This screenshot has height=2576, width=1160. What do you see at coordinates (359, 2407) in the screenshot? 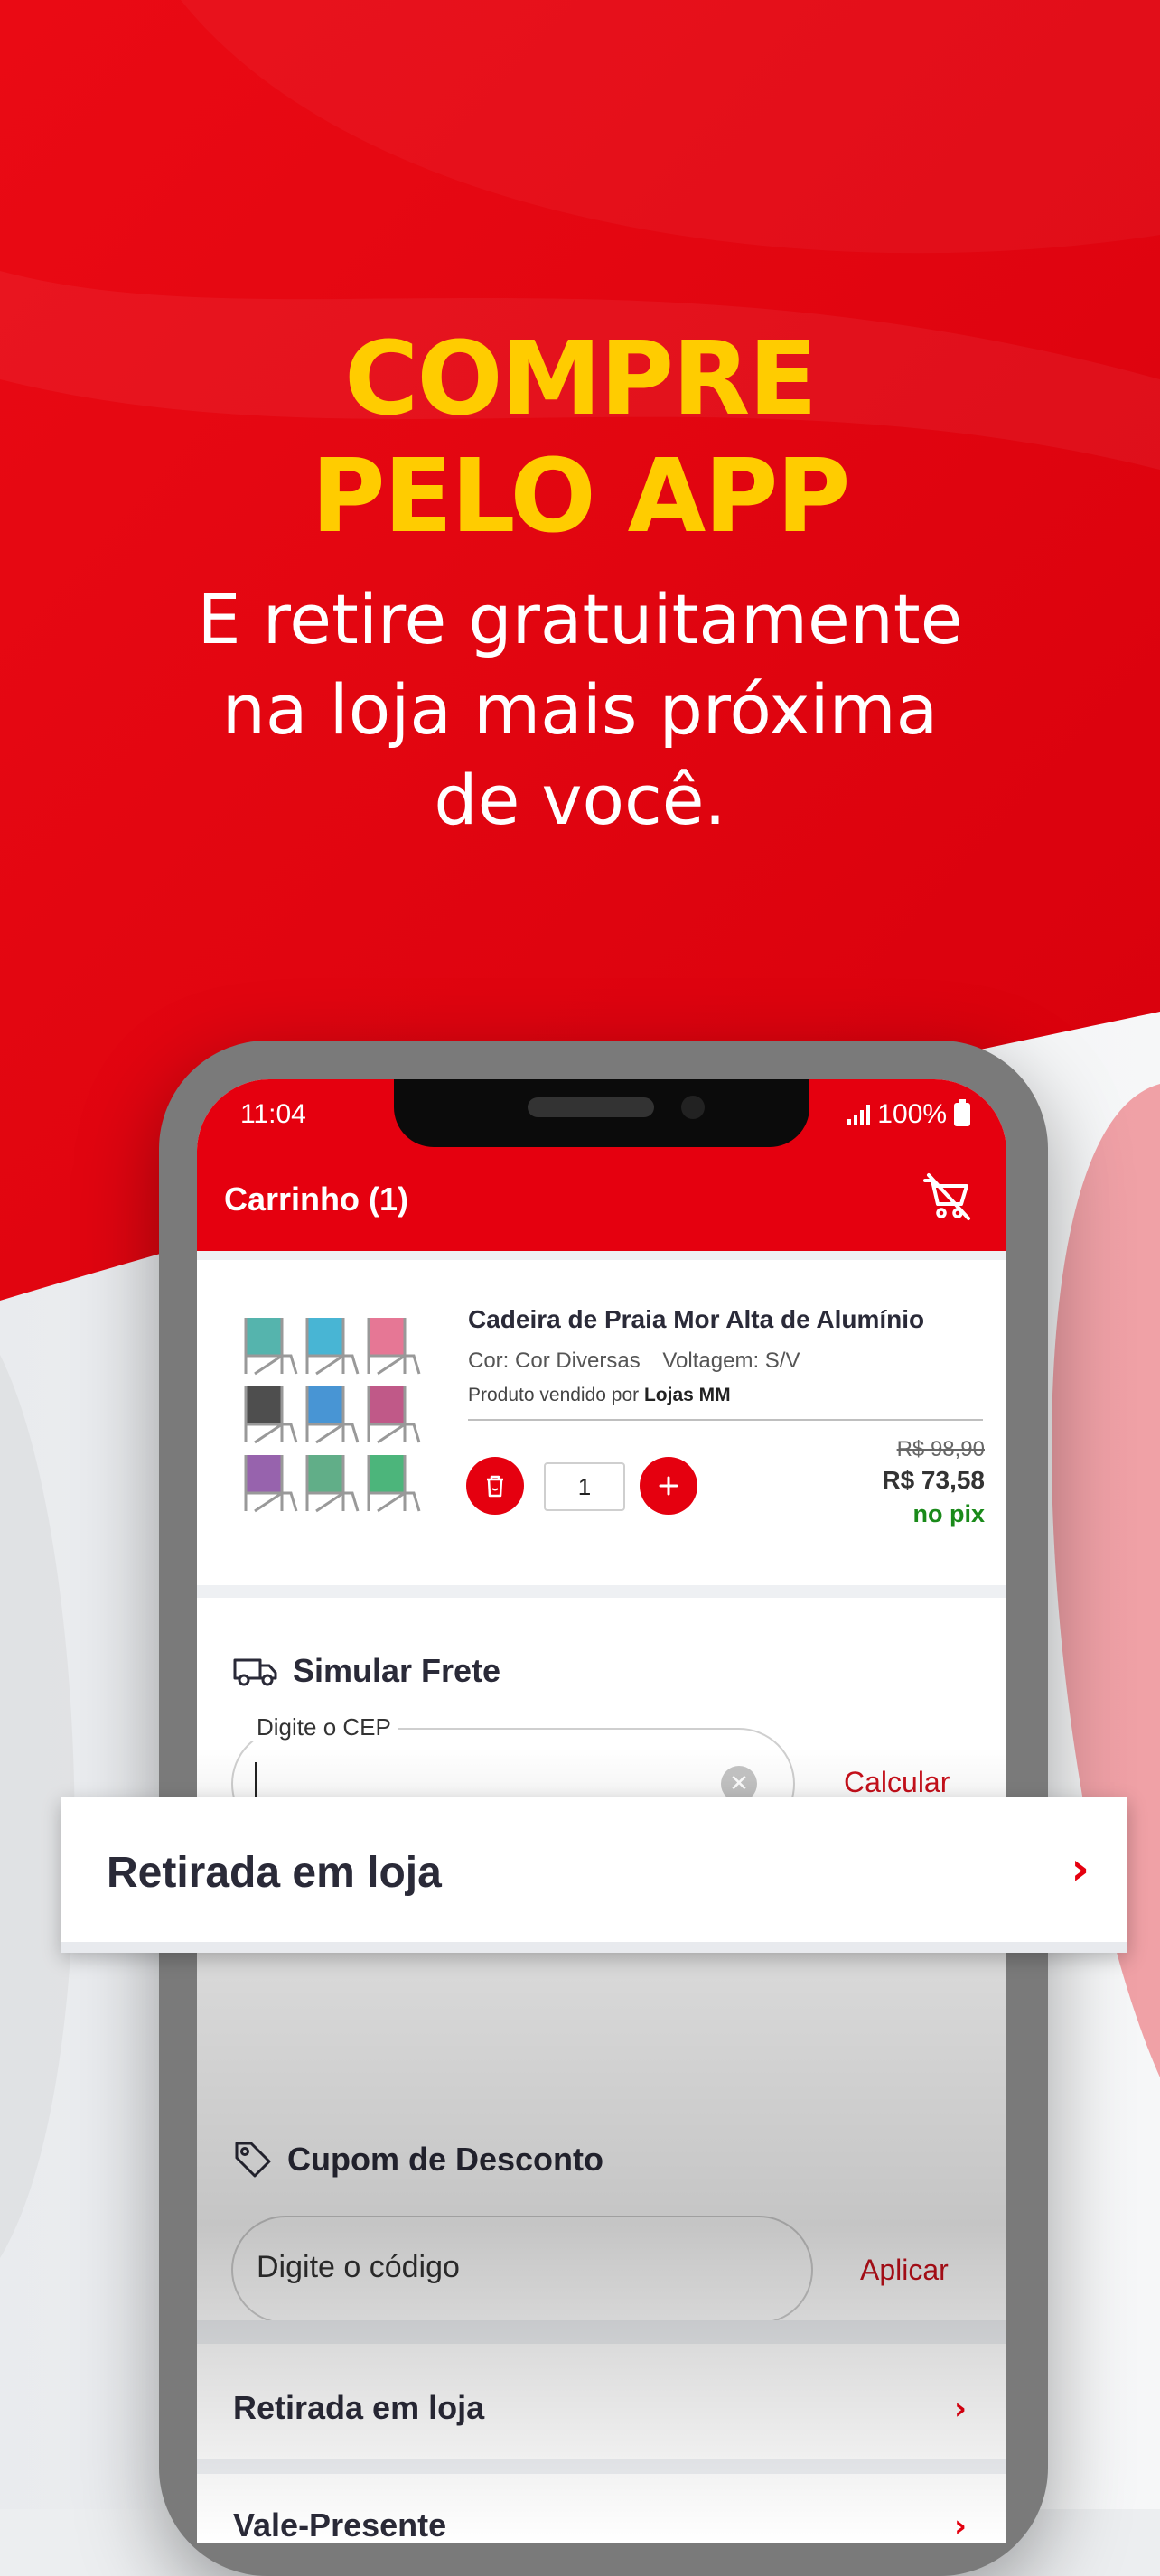
I see `pickup-label: Retirada em loja` at bounding box center [359, 2407].